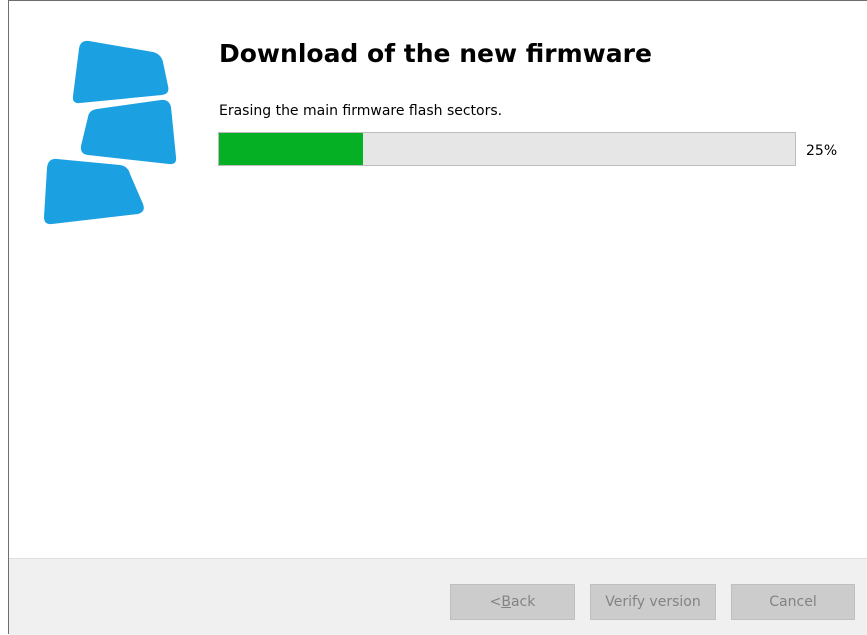 This screenshot has height=635, width=867. What do you see at coordinates (120, 72) in the screenshot?
I see `logo-block-top` at bounding box center [120, 72].